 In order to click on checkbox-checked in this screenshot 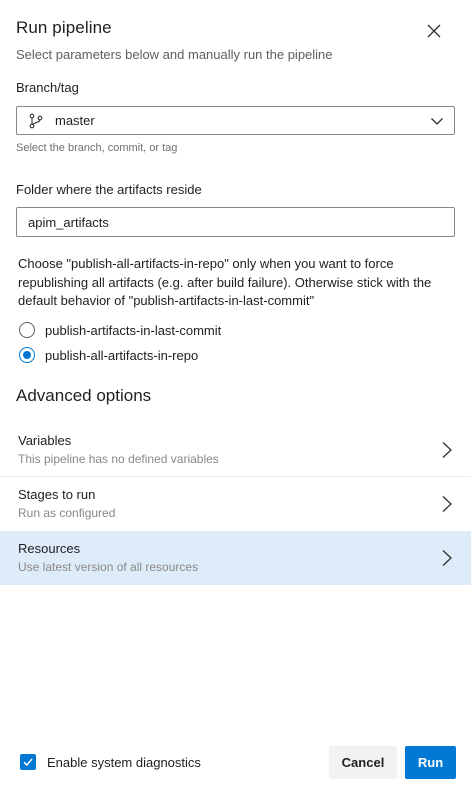, I will do `click(28, 762)`.